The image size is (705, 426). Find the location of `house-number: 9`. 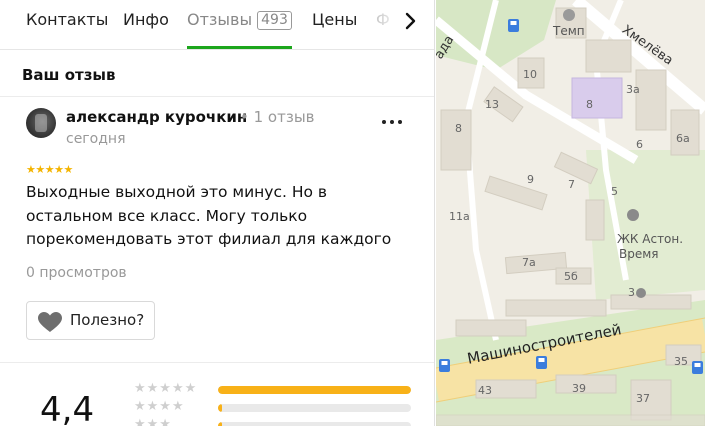

house-number: 9 is located at coordinates (530, 179).